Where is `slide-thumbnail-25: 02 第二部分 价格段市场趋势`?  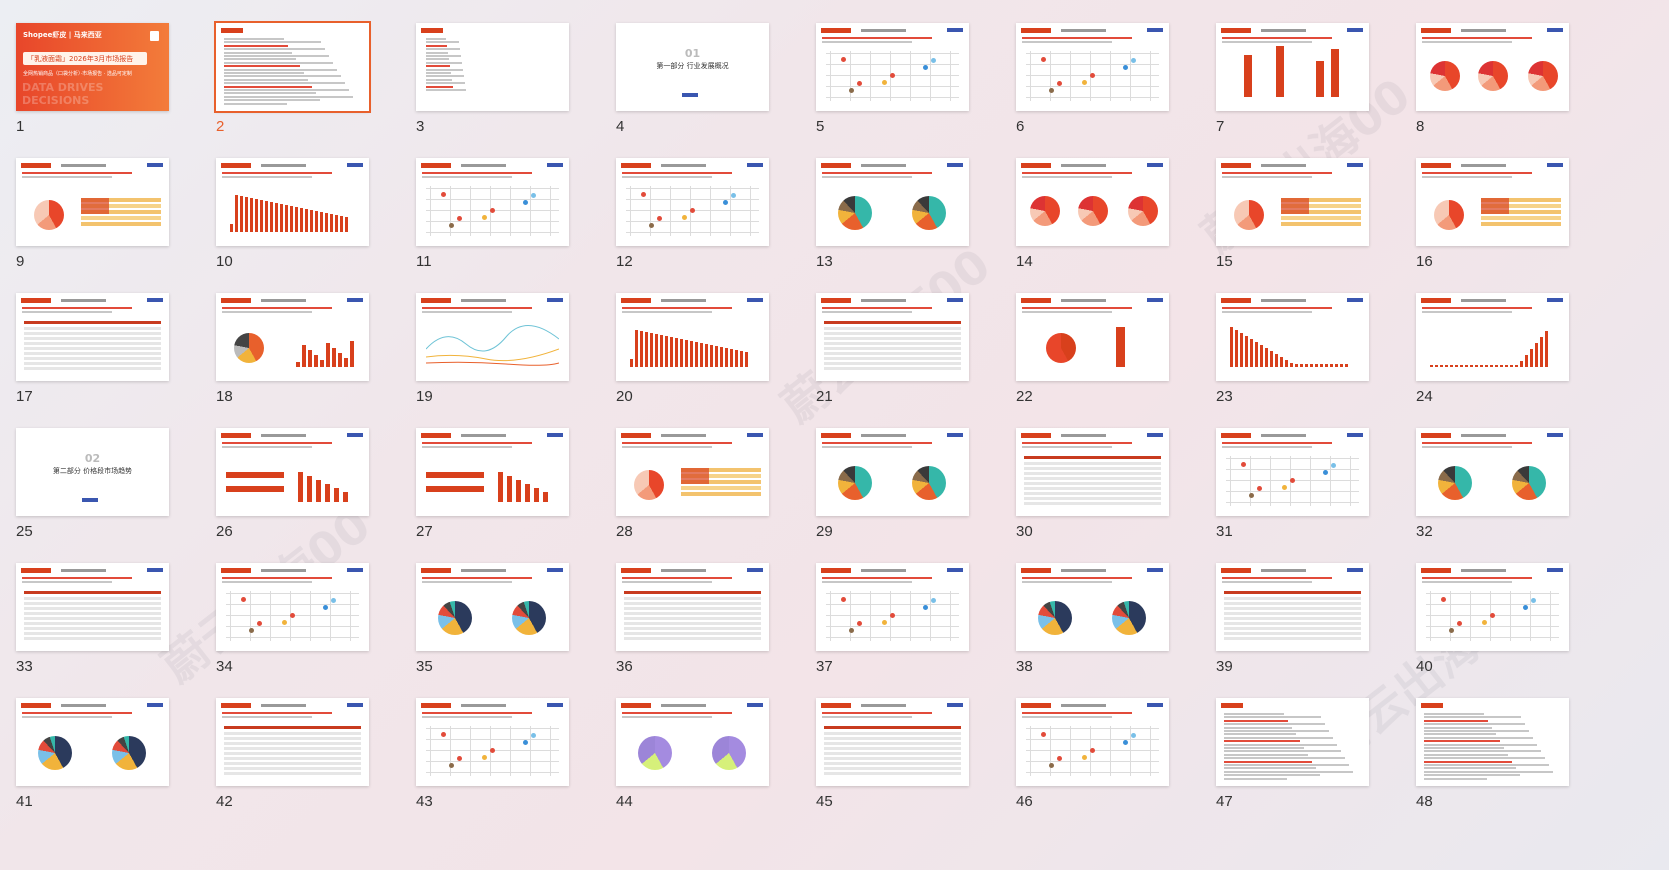
slide-thumbnail-25: 02 第二部分 价格段市场趋势 is located at coordinates (92, 472).